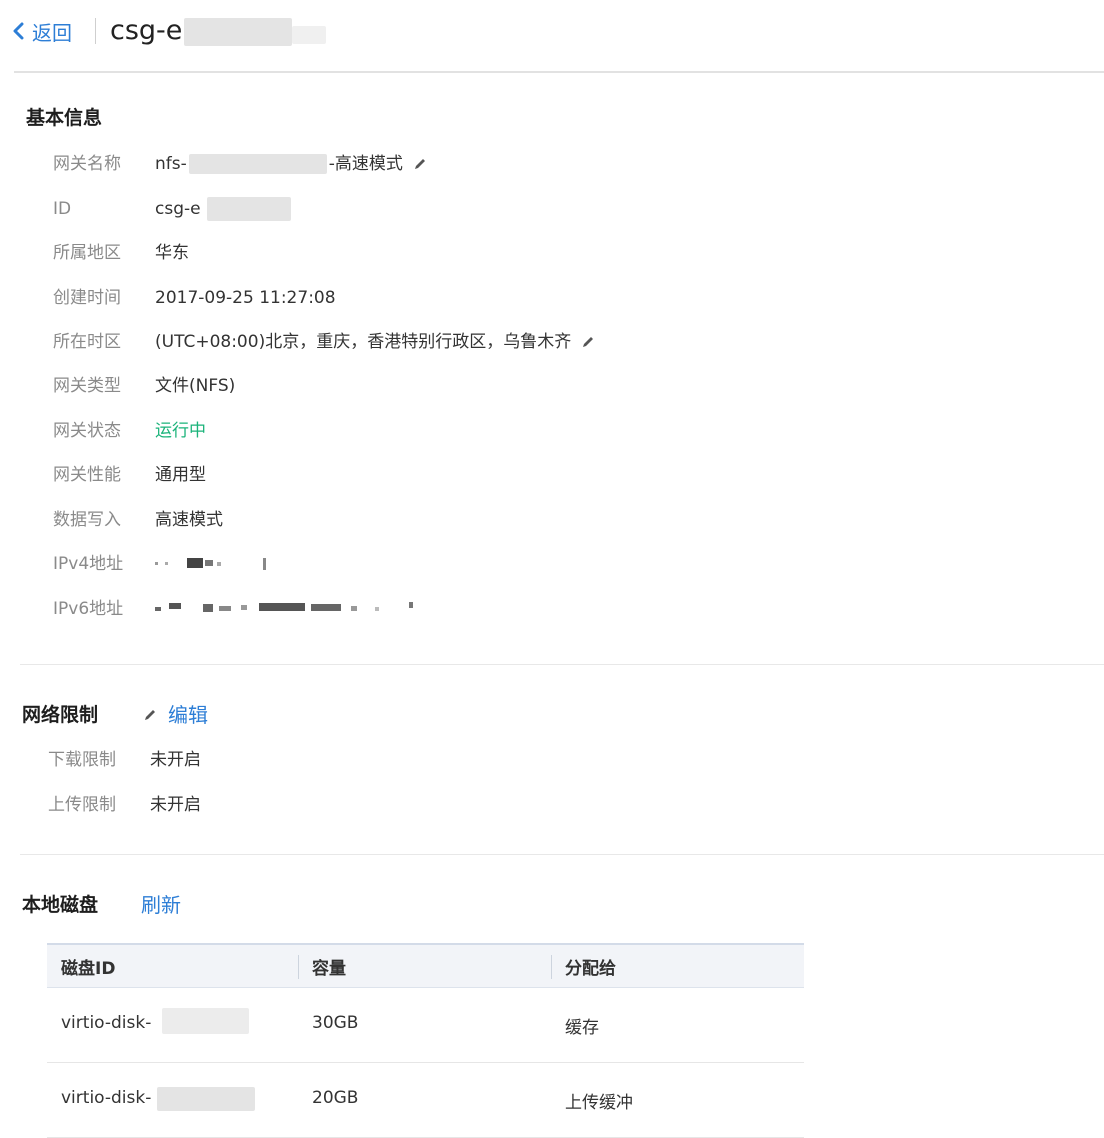 The image size is (1104, 1138). Describe the element at coordinates (95, 31) in the screenshot. I see `header-separator` at that location.